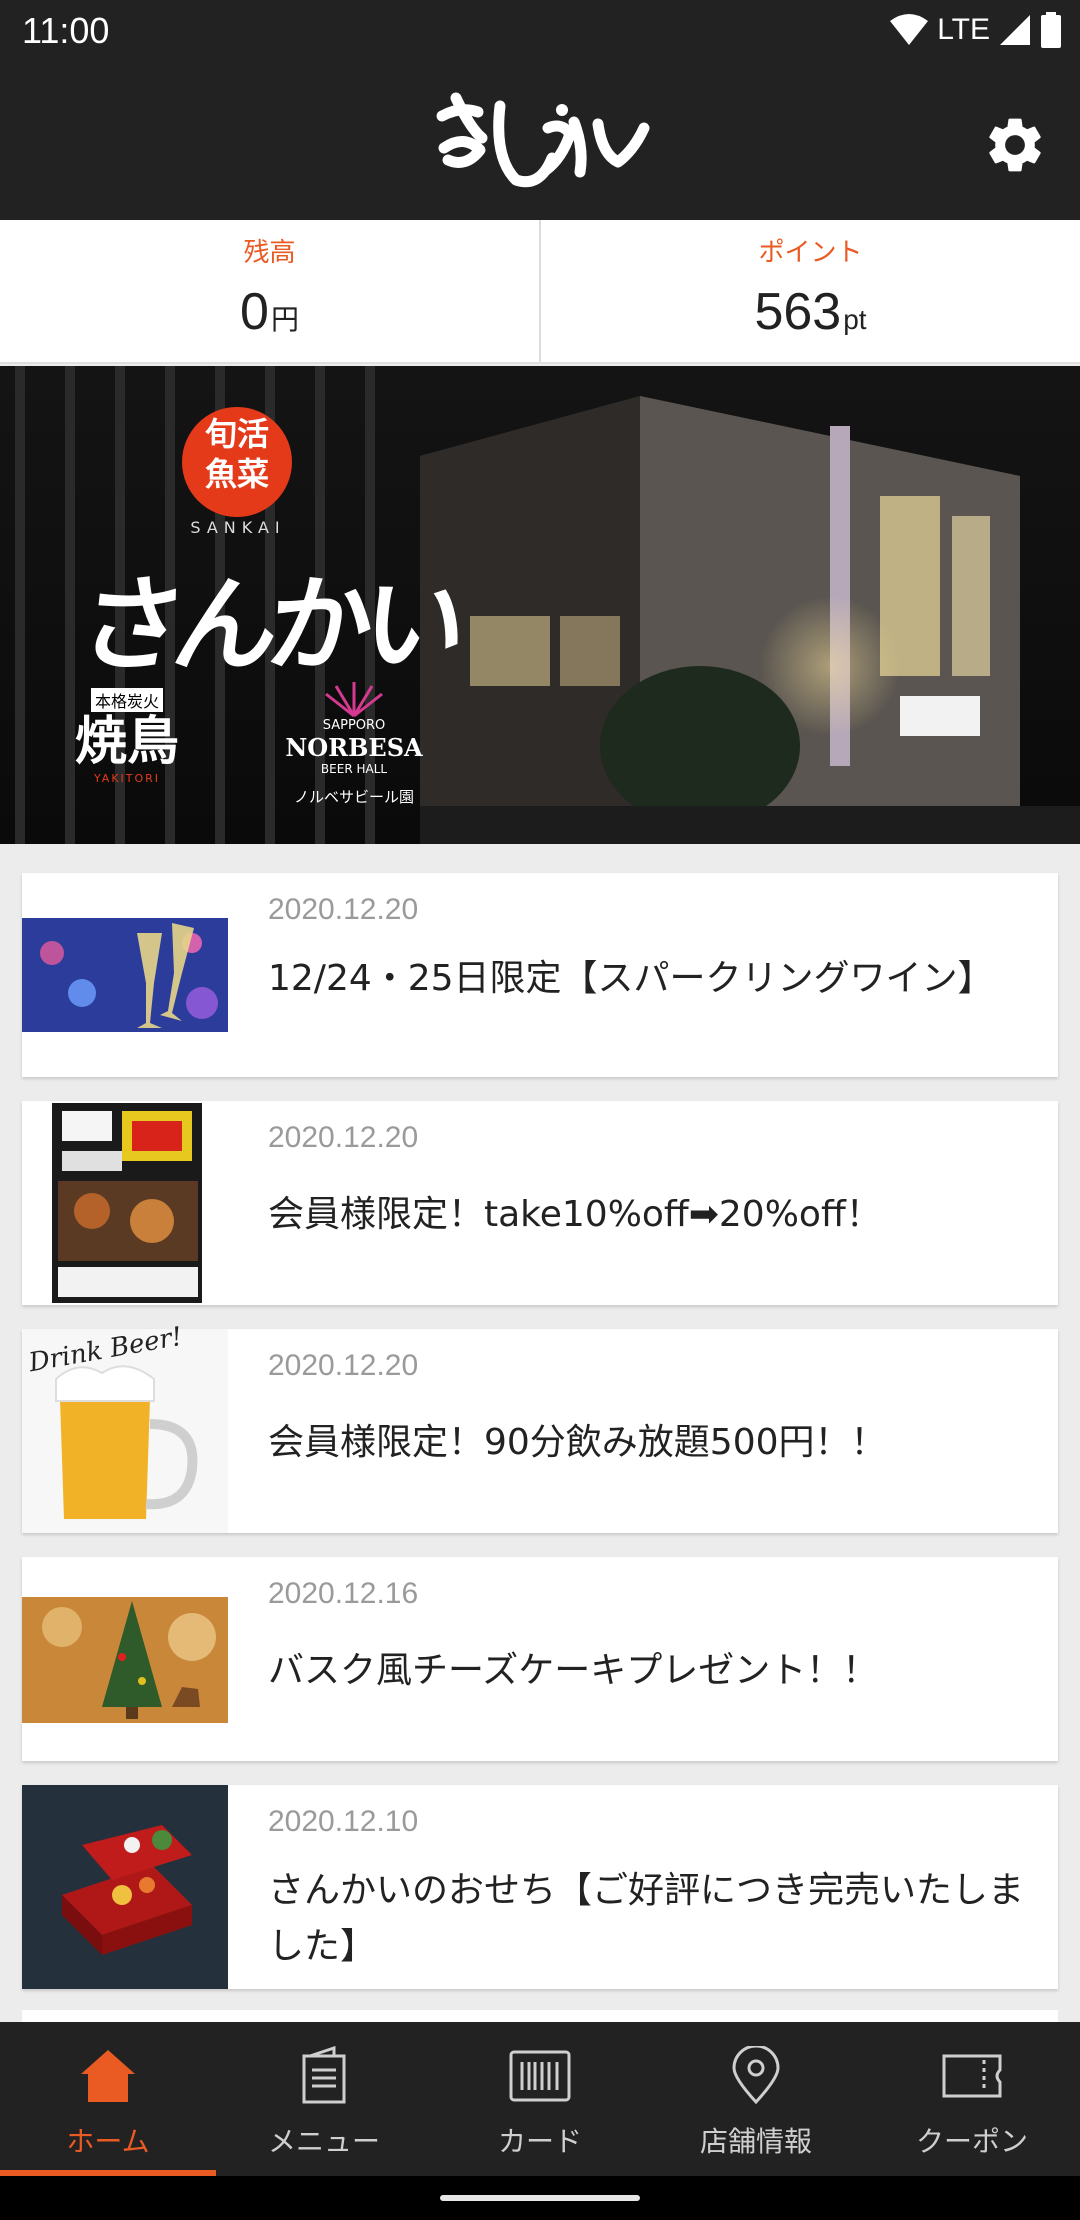 Image resolution: width=1080 pixels, height=2220 pixels. What do you see at coordinates (1051, 30) in the screenshot?
I see `battery-icon` at bounding box center [1051, 30].